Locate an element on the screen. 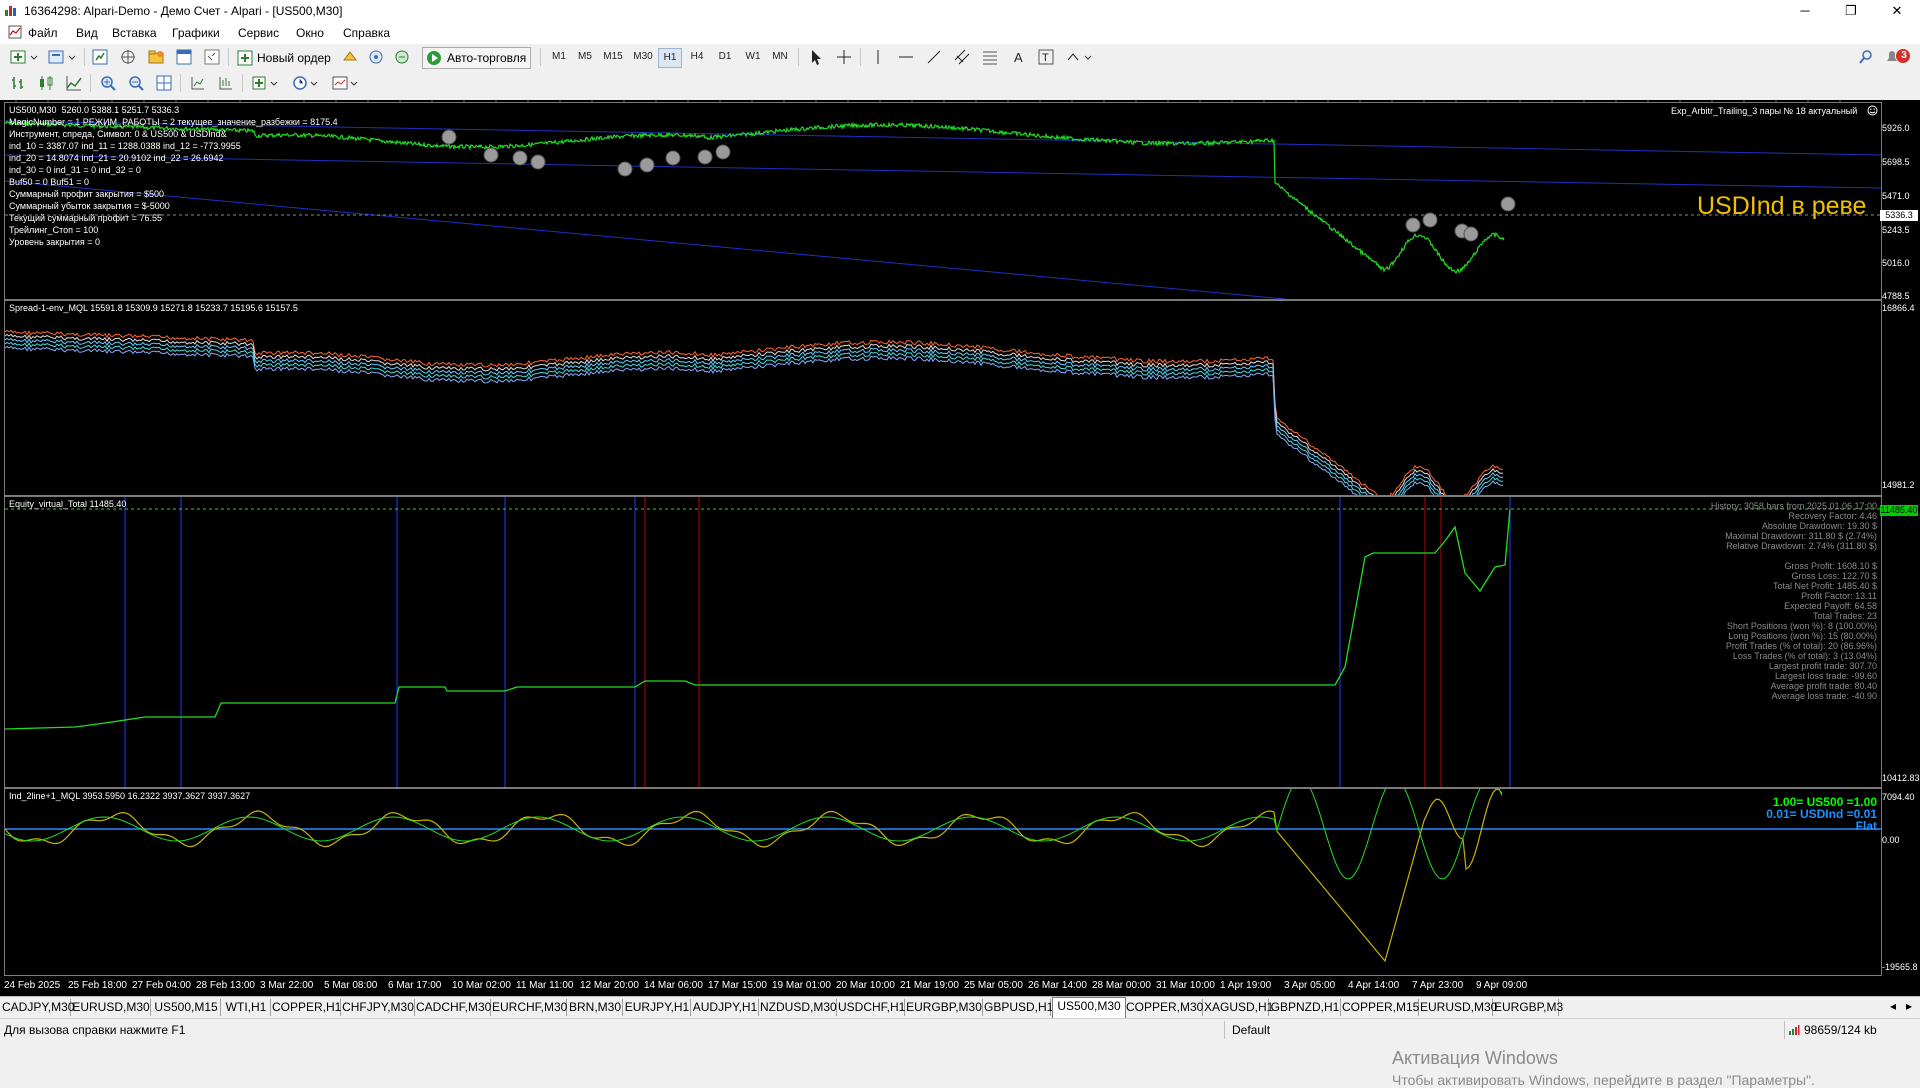 The image size is (1920, 1088). crosshair-icon is located at coordinates (845, 58).